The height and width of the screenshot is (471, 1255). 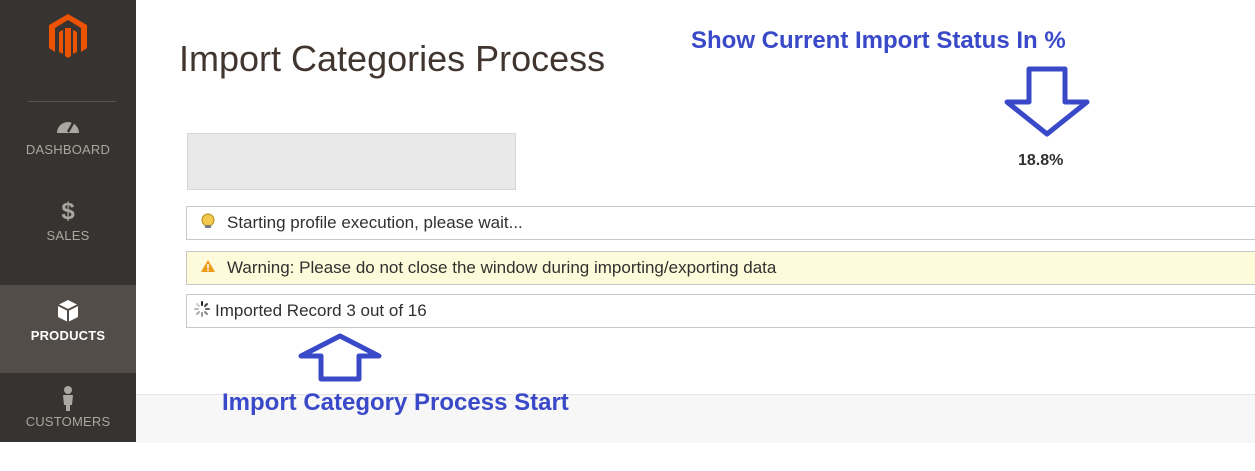 What do you see at coordinates (68, 126) in the screenshot?
I see `speedometer-icon` at bounding box center [68, 126].